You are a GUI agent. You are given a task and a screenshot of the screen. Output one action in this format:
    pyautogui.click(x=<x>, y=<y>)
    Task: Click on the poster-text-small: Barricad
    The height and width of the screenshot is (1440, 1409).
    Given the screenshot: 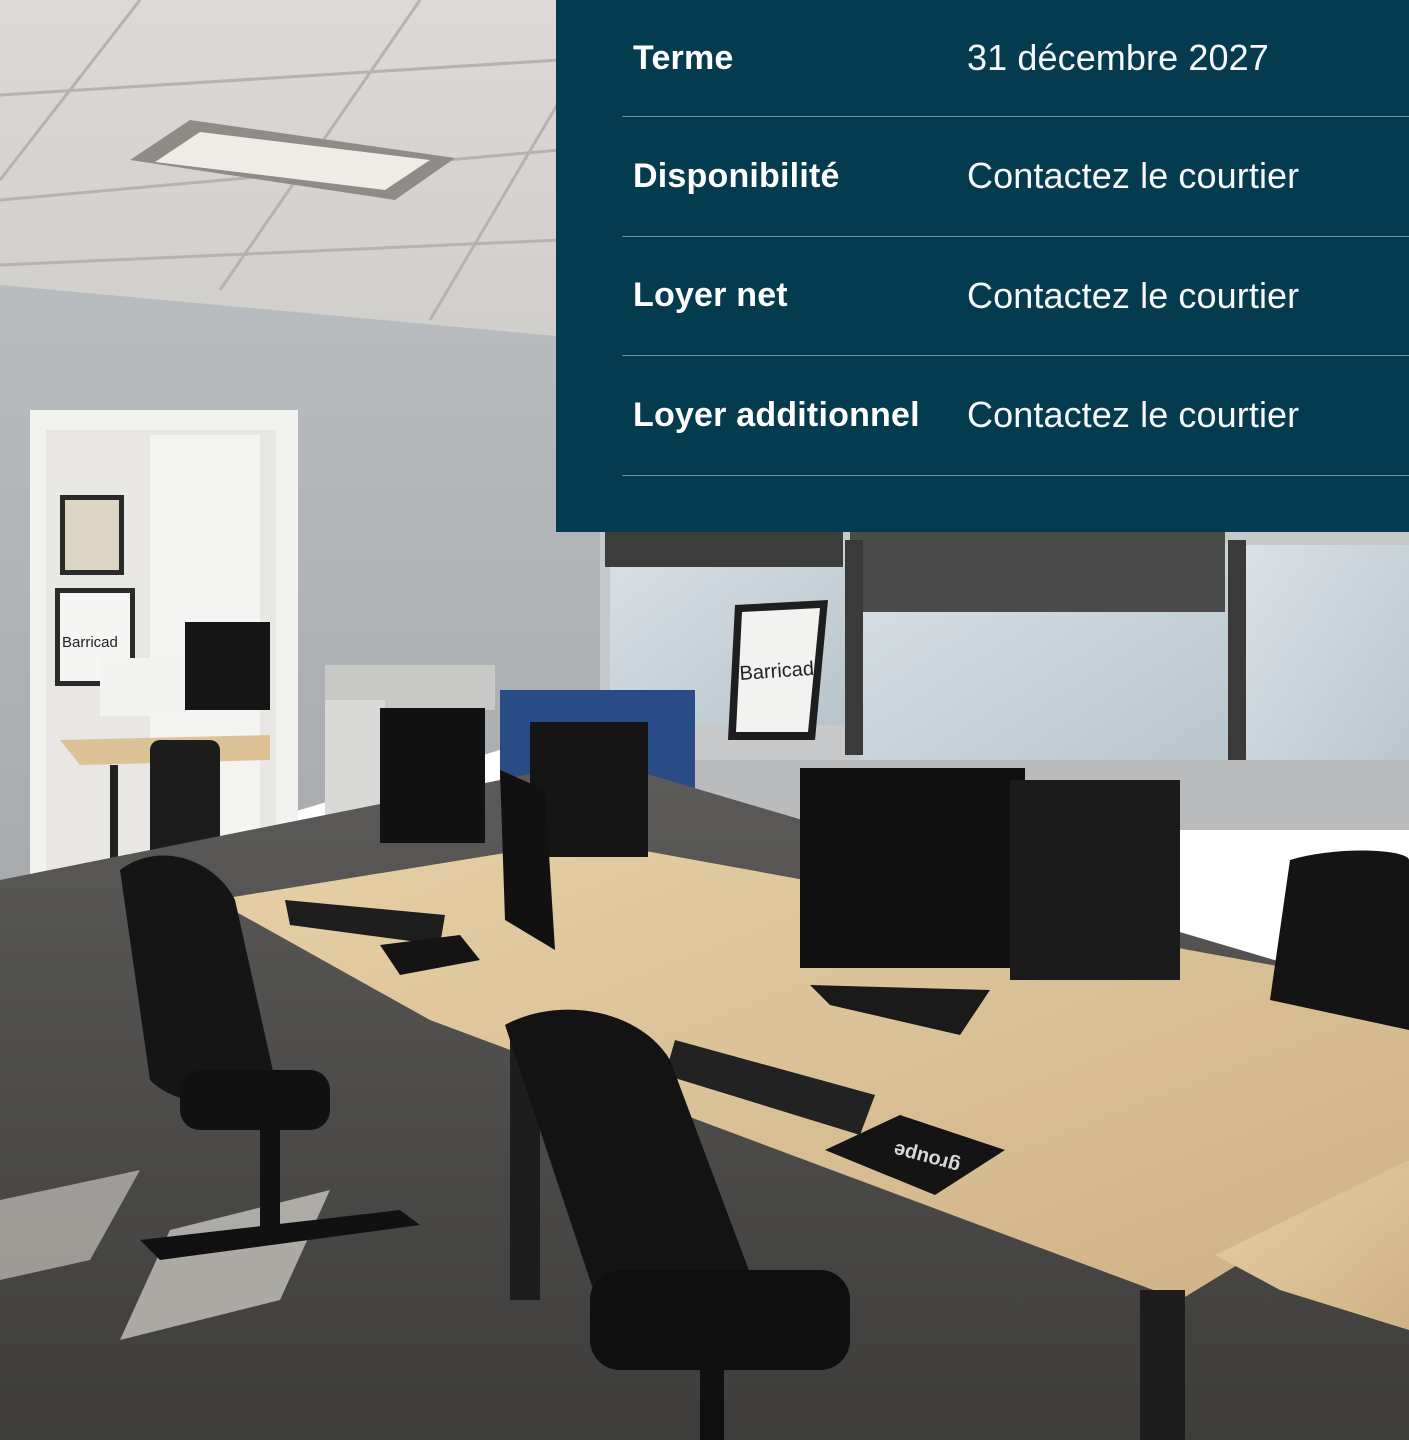 What is the action you would take?
    pyautogui.click(x=90, y=642)
    